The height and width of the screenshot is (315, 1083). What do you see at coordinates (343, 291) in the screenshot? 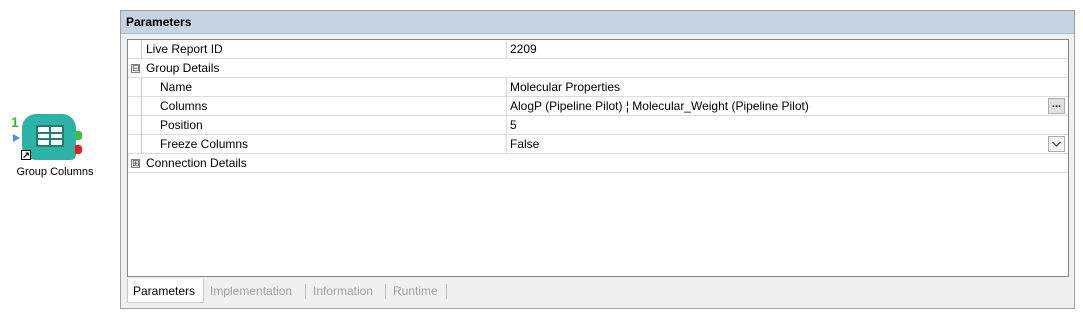
I see `tab-information: Information` at bounding box center [343, 291].